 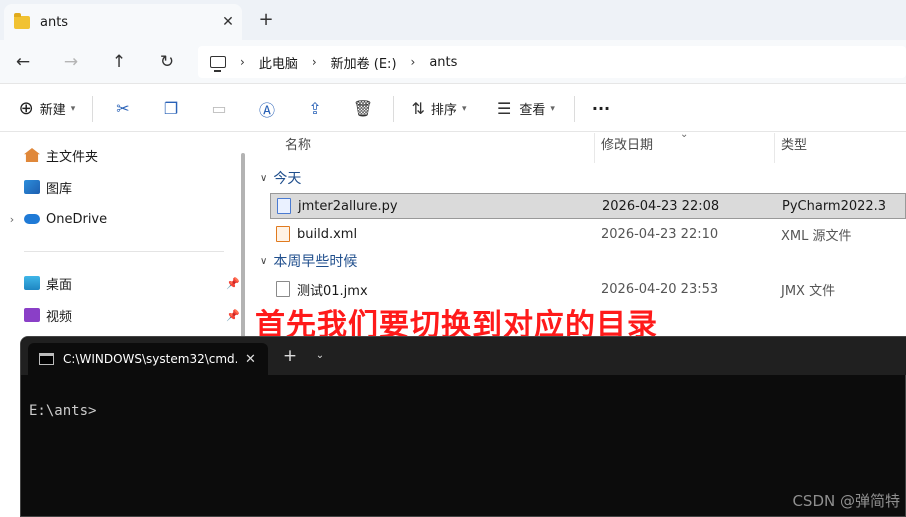 I want to click on file-name: build.xml, so click(x=327, y=234).